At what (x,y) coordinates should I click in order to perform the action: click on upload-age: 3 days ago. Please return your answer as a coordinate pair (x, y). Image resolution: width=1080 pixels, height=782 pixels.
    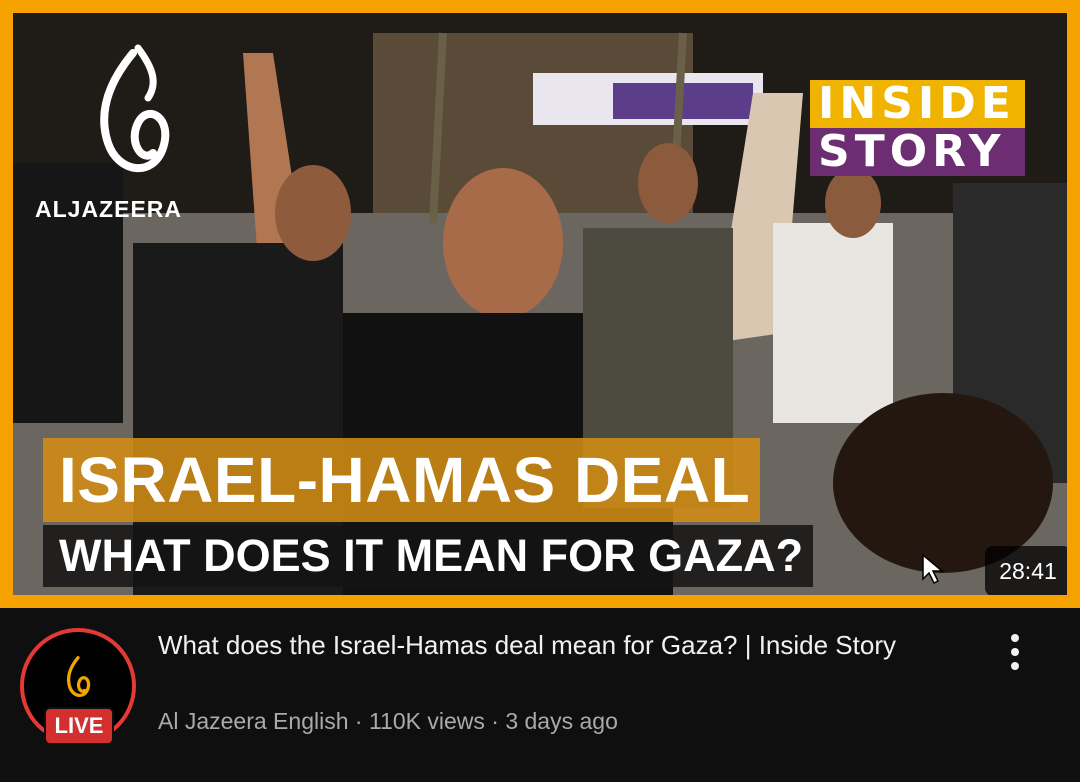
    Looking at the image, I should click on (561, 721).